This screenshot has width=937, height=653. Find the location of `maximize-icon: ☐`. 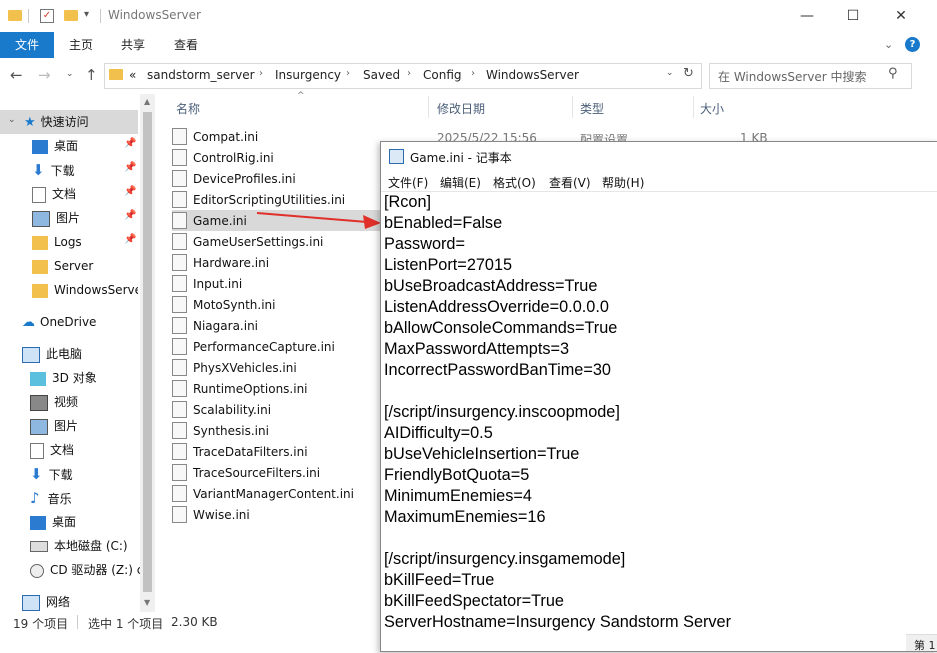

maximize-icon: ☐ is located at coordinates (853, 16).